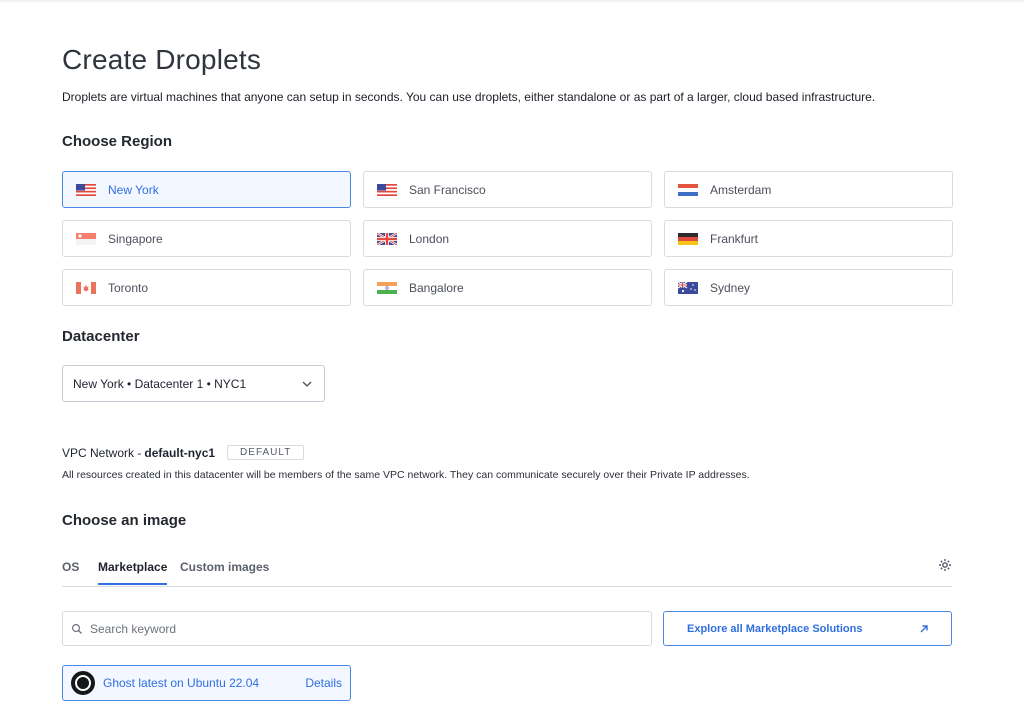 This screenshot has width=1024, height=727. What do you see at coordinates (808, 287) in the screenshot?
I see `region-card-sydney: Sydney` at bounding box center [808, 287].